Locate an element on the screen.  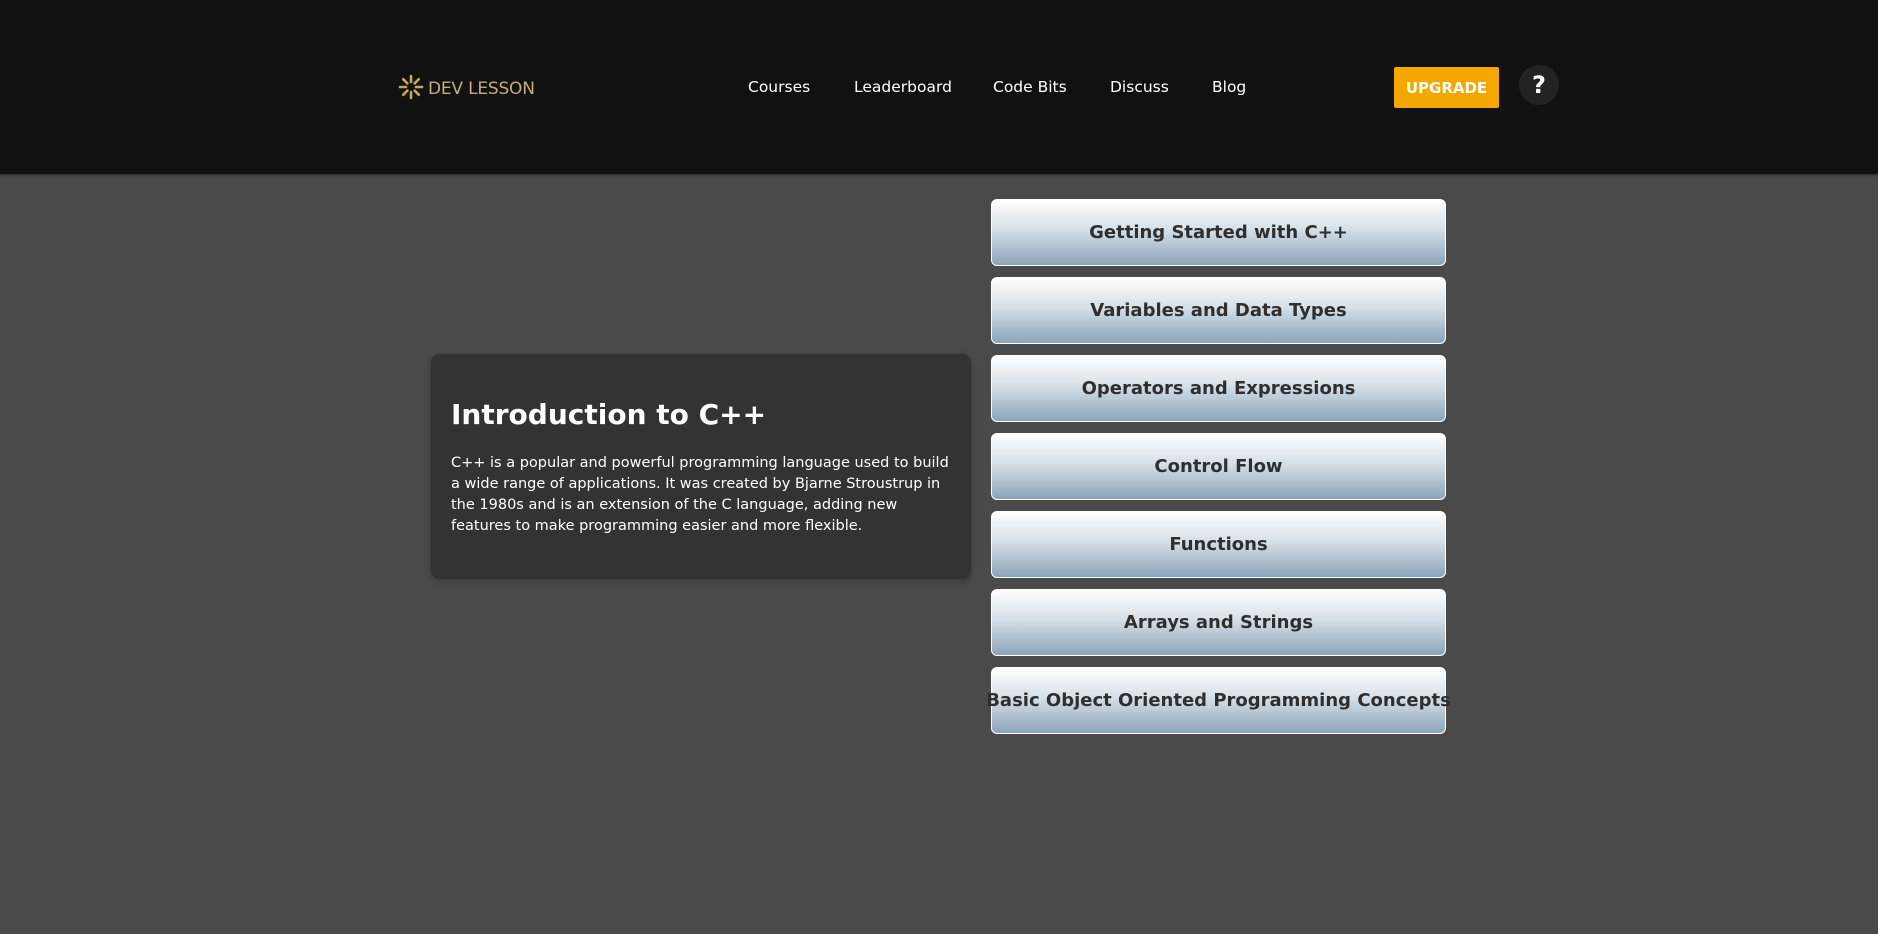
lesson-button-functions: Functions is located at coordinates (1218, 544).